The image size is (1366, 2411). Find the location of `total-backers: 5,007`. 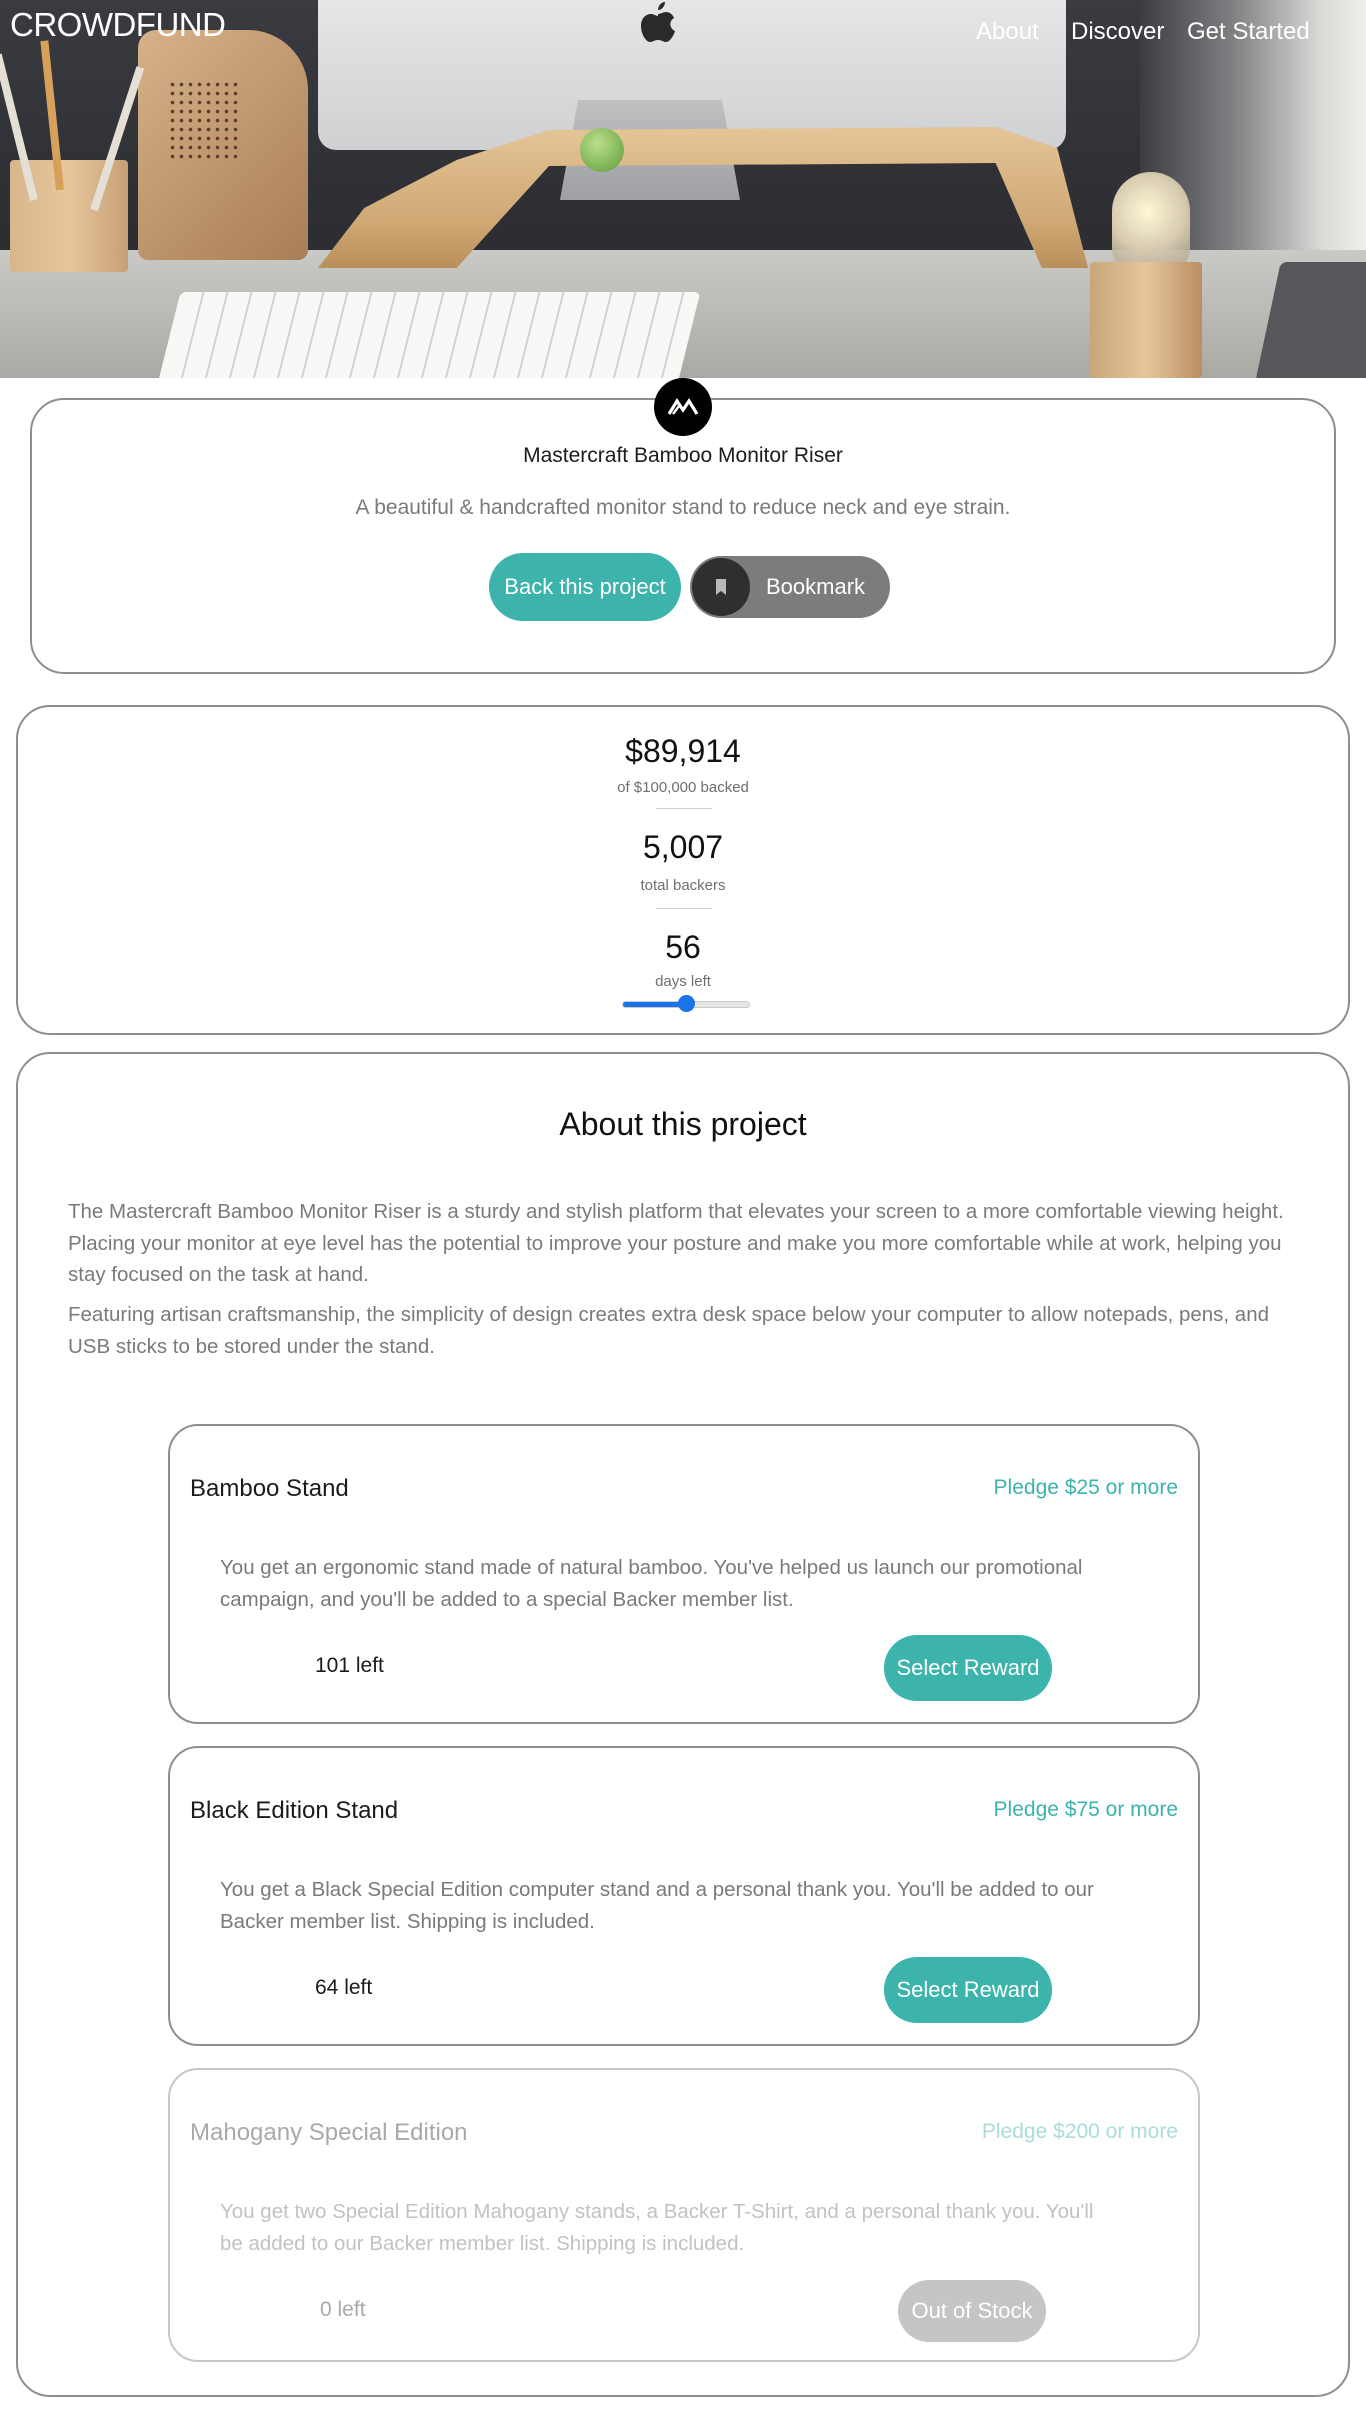

total-backers: 5,007 is located at coordinates (683, 847).